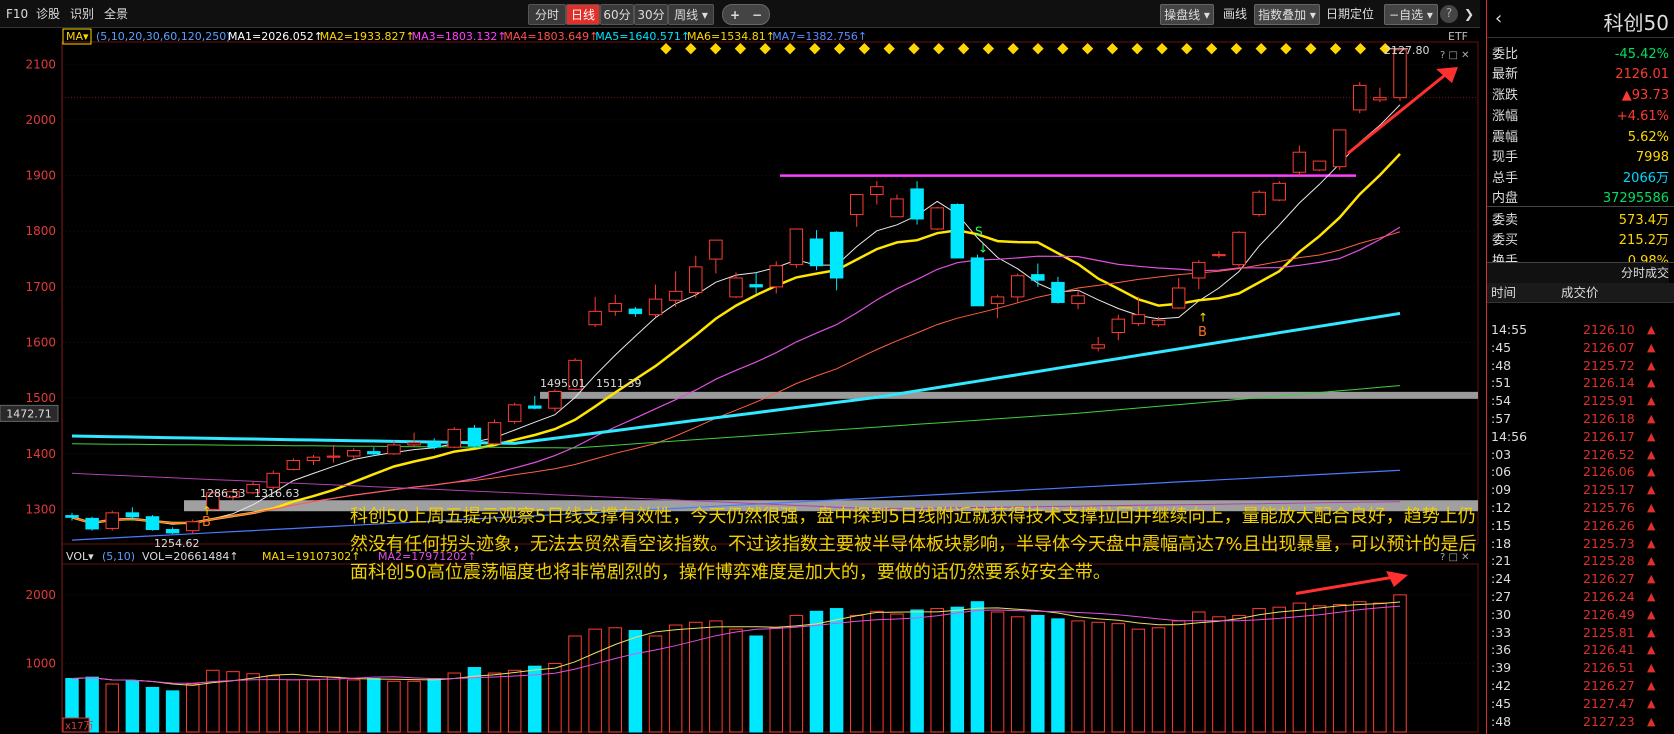  What do you see at coordinates (1501, 525) in the screenshot?
I see `tick-time: :15` at bounding box center [1501, 525].